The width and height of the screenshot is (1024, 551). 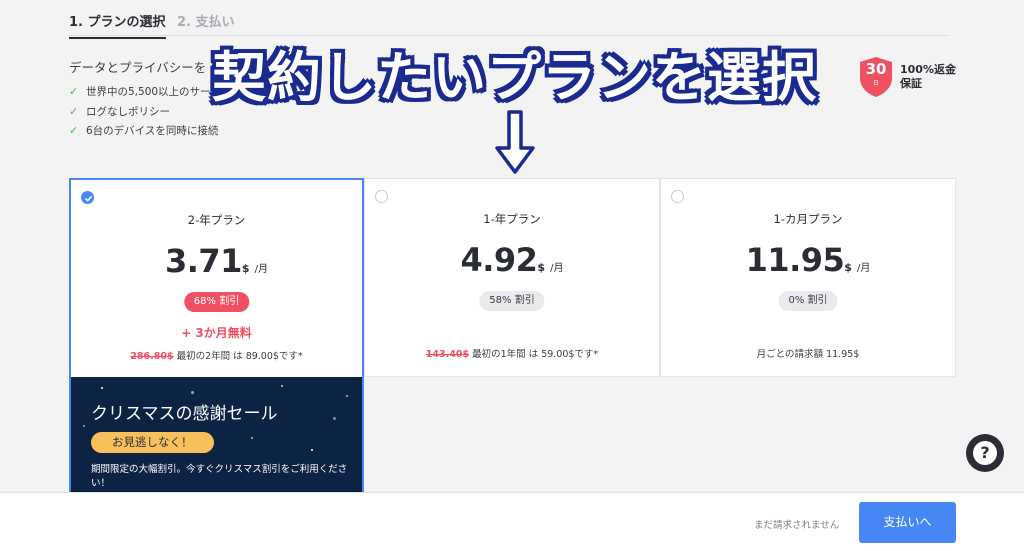 I want to click on plan-billing-note: 月ごとの請求額 11.95$, so click(x=808, y=354).